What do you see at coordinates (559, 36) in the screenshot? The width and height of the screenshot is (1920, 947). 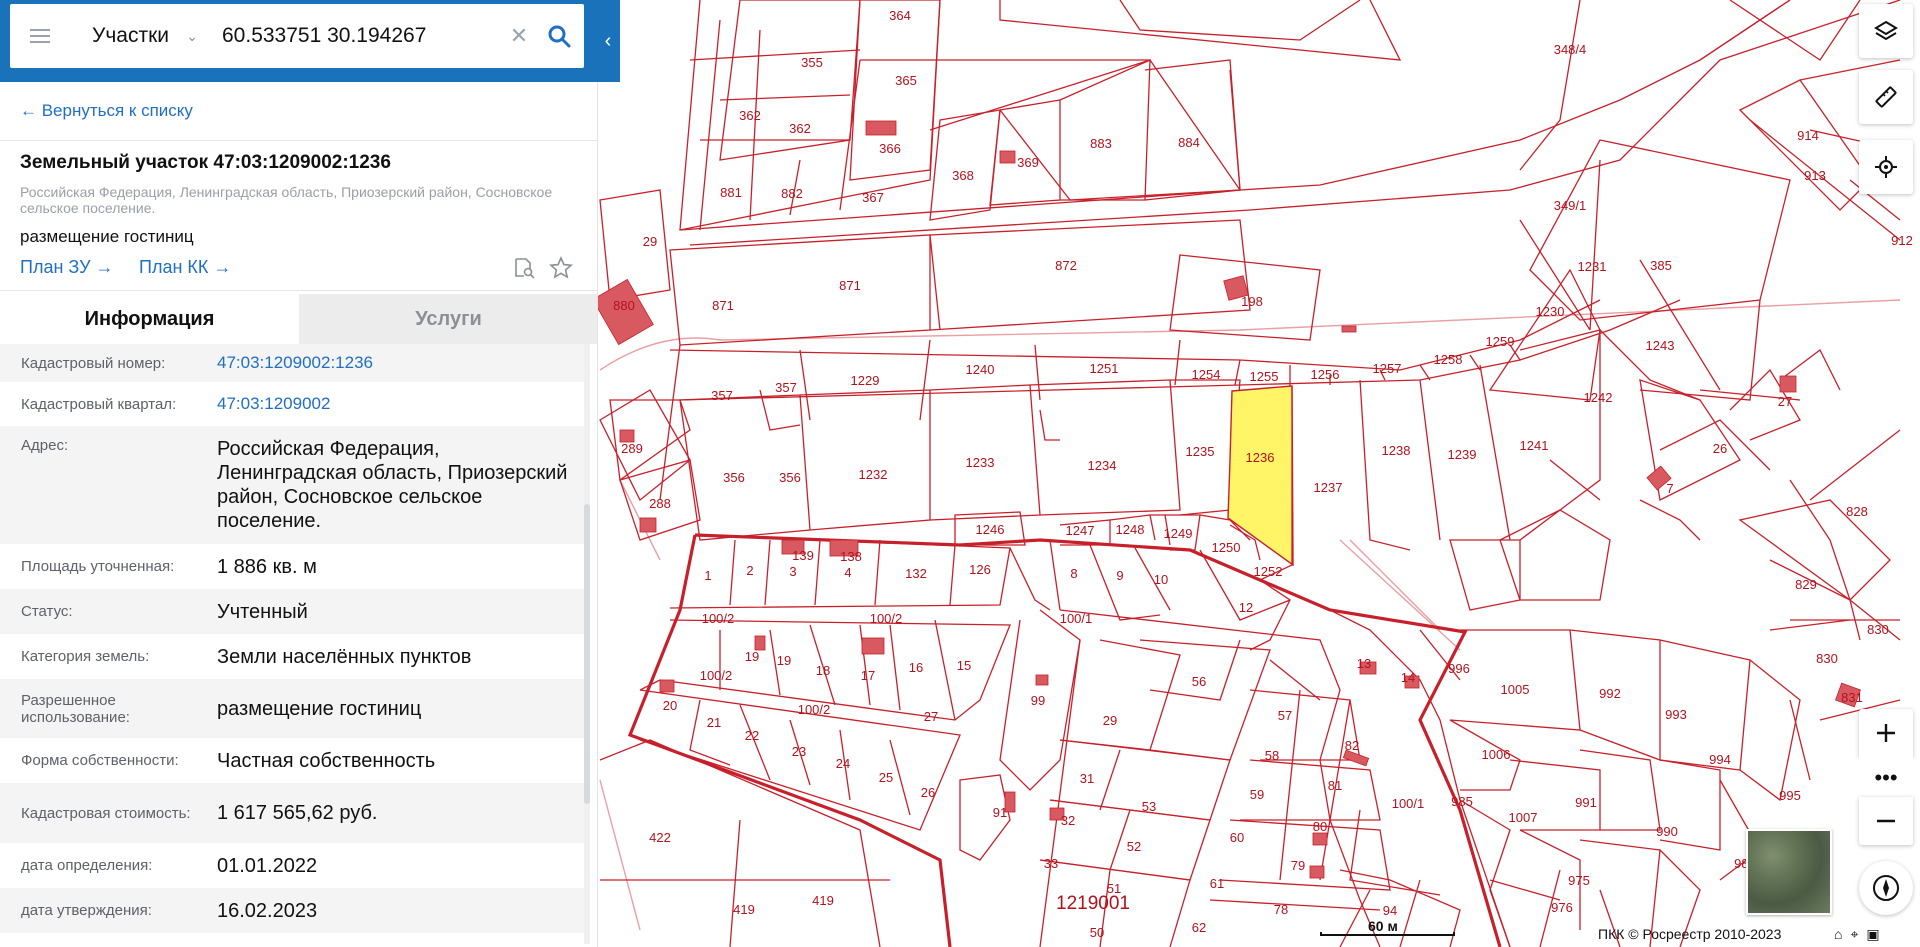 I see `search-icon` at bounding box center [559, 36].